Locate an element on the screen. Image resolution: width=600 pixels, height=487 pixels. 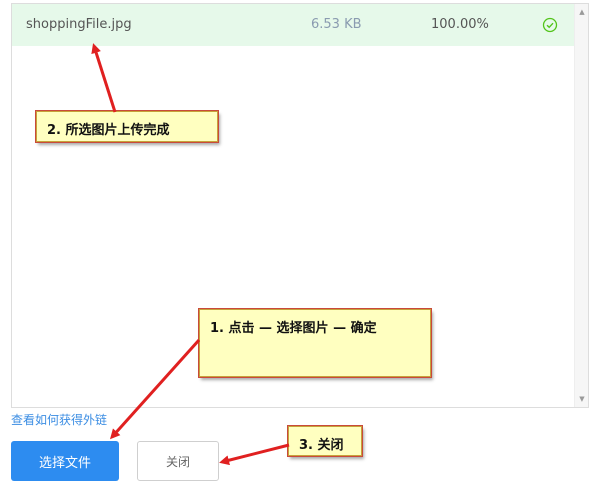
file-row: shoppingFile.jpg 6.53 KB 100.00% is located at coordinates (293, 25).